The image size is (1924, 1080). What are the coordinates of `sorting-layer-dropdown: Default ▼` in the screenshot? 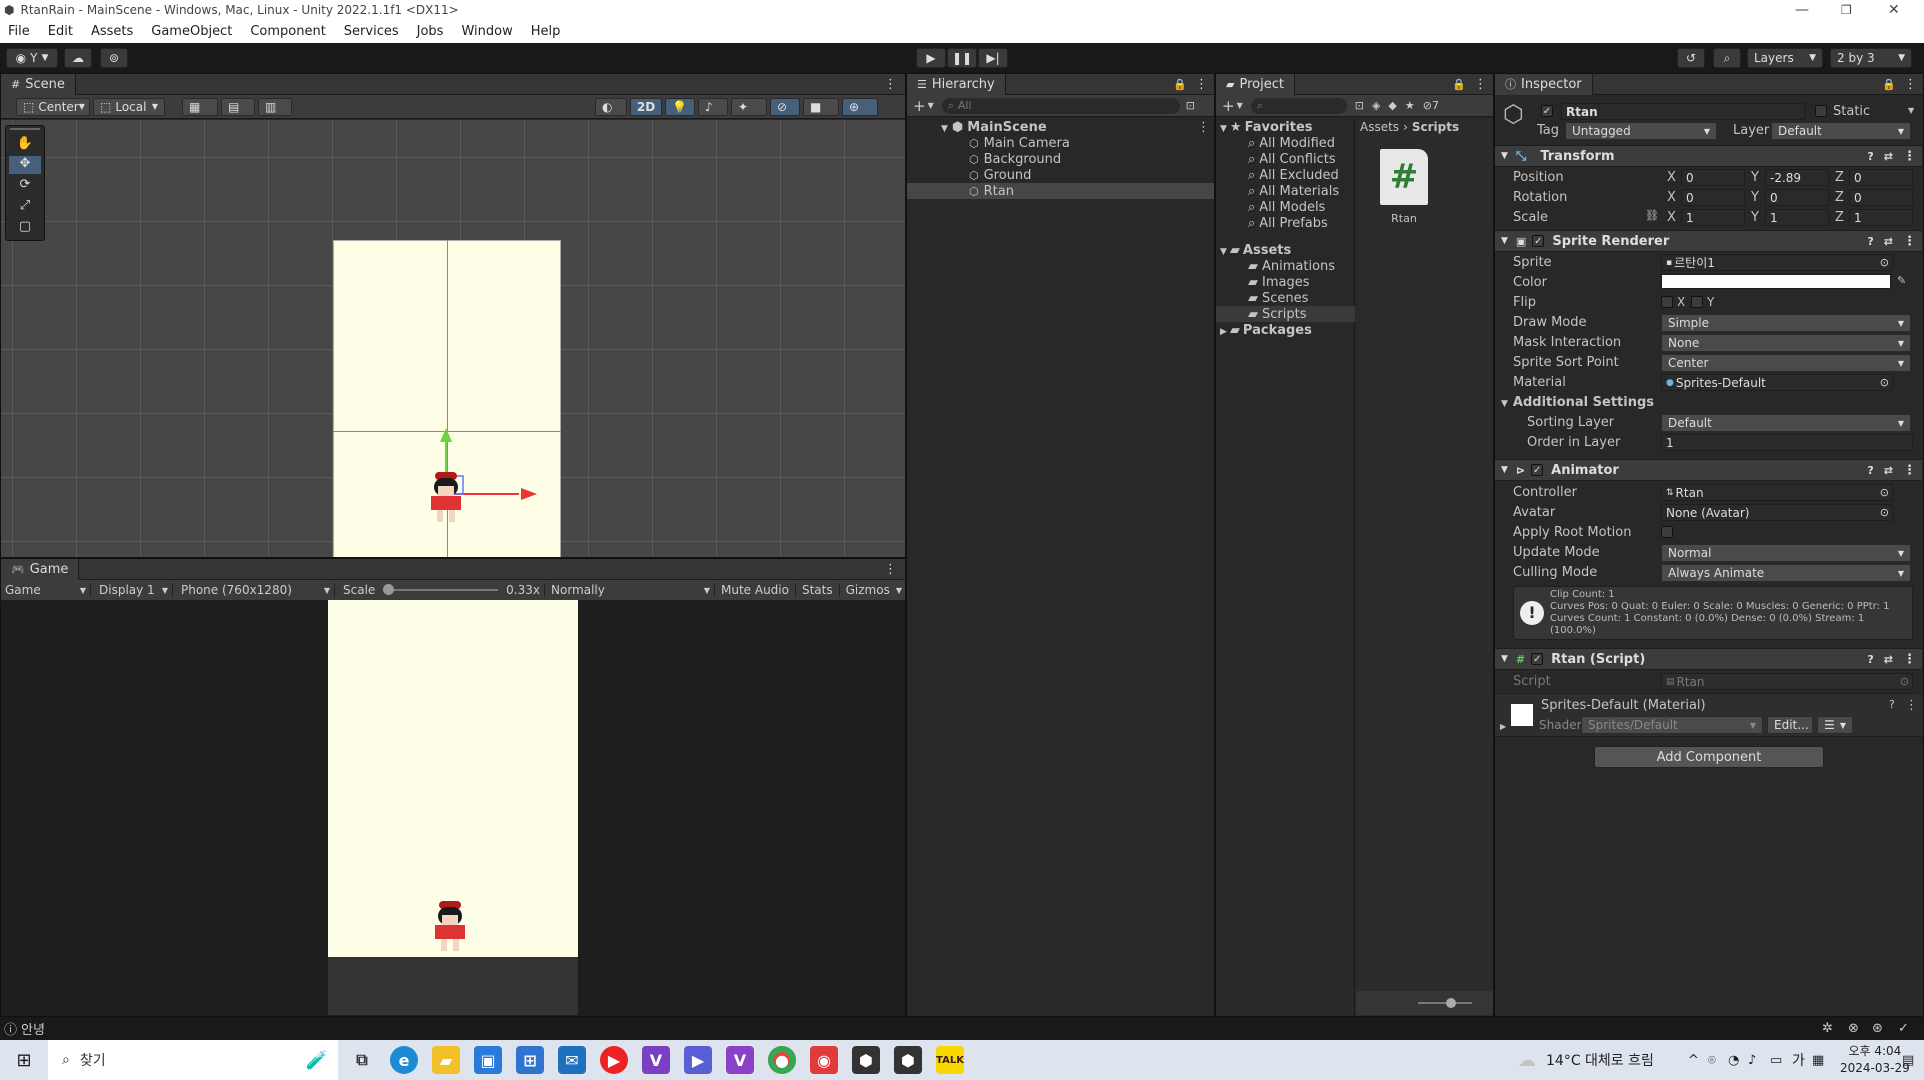 It's located at (1786, 423).